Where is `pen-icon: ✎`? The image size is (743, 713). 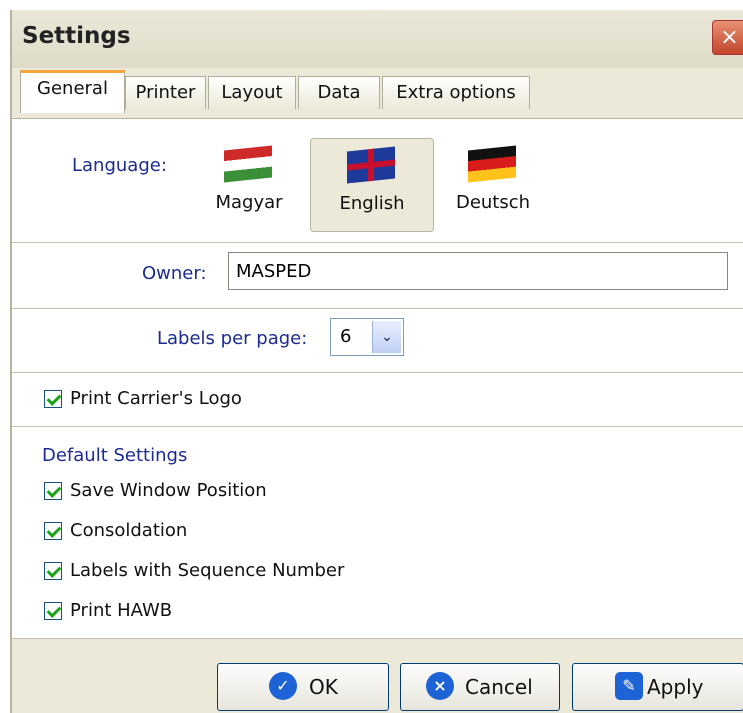 pen-icon: ✎ is located at coordinates (629, 686).